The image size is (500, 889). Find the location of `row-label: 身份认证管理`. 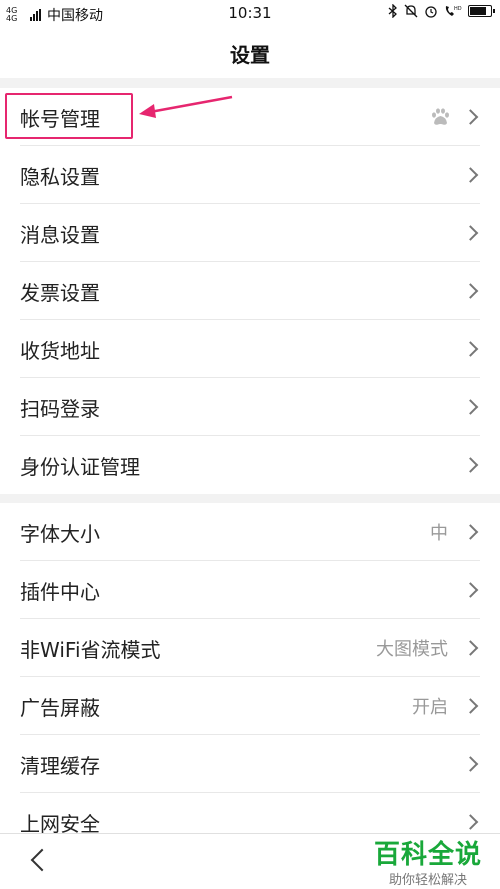

row-label: 身份认证管理 is located at coordinates (80, 466).